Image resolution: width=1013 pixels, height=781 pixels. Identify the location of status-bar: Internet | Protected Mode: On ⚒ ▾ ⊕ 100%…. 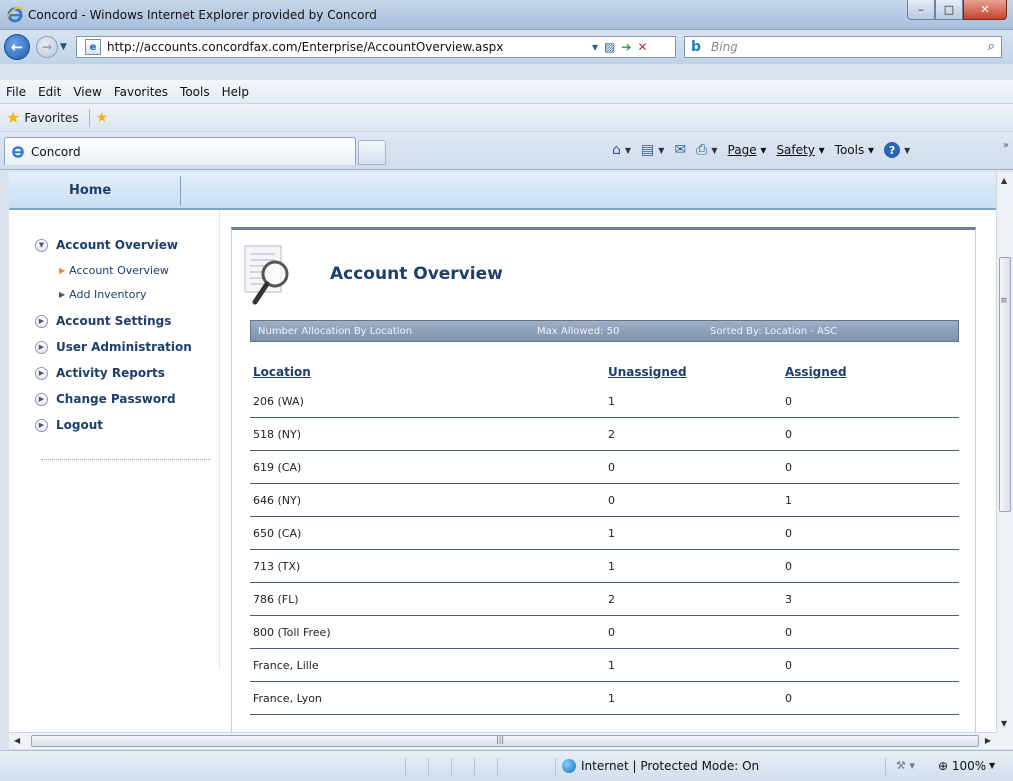
(506, 765).